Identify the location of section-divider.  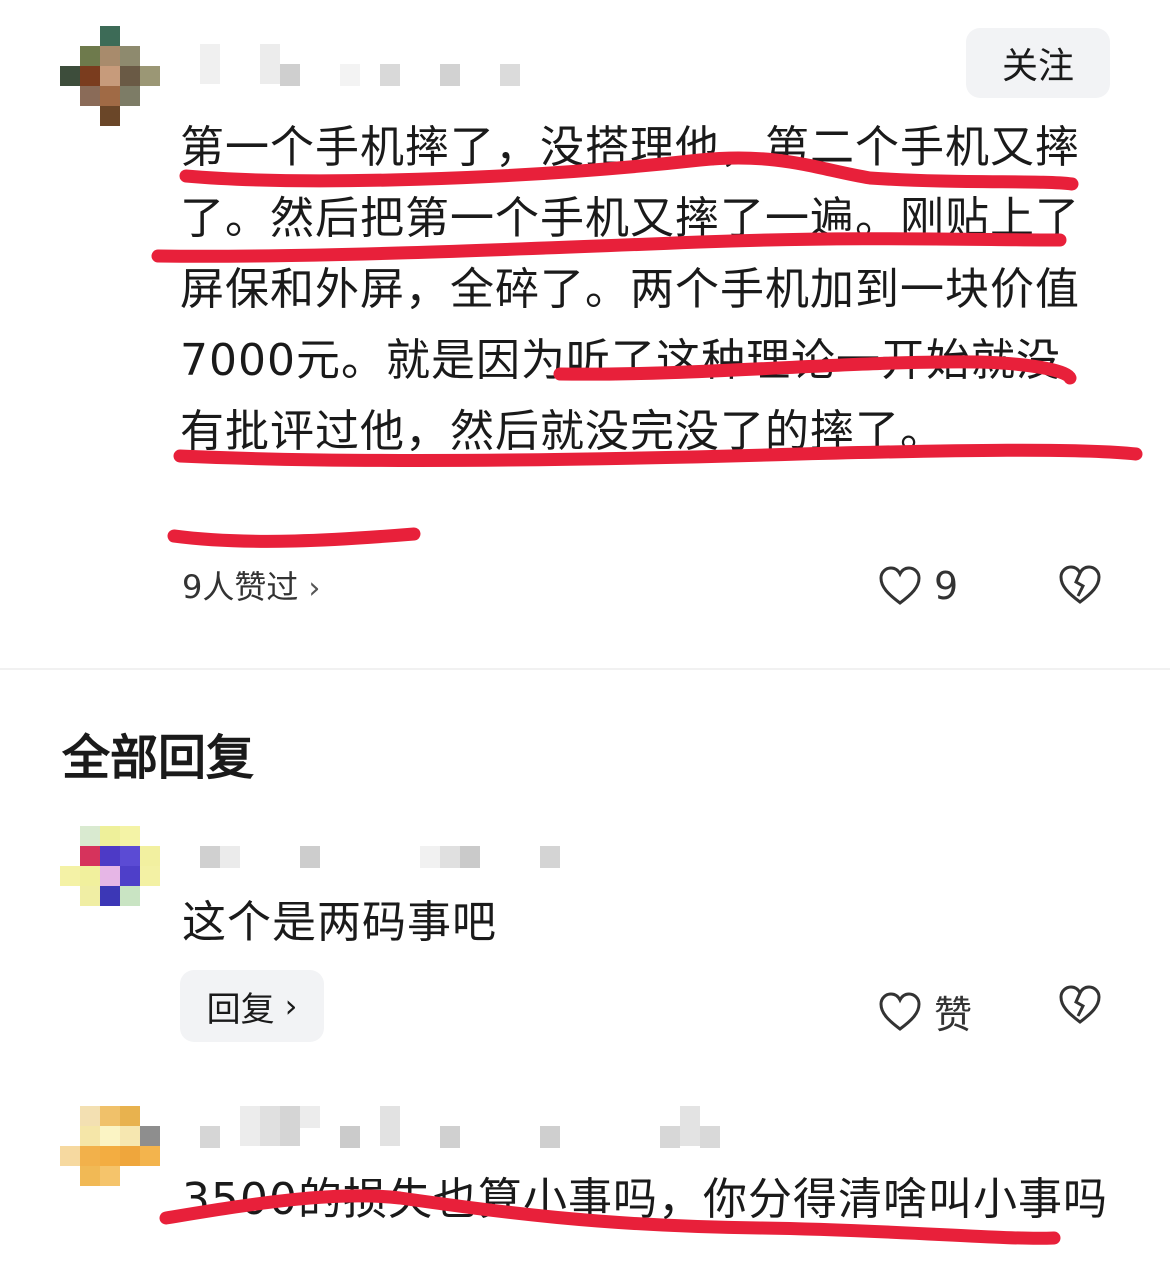
(585, 669).